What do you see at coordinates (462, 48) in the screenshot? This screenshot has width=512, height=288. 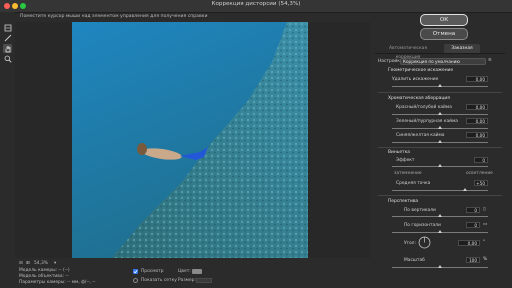 I see `tab-custom: Заказная` at bounding box center [462, 48].